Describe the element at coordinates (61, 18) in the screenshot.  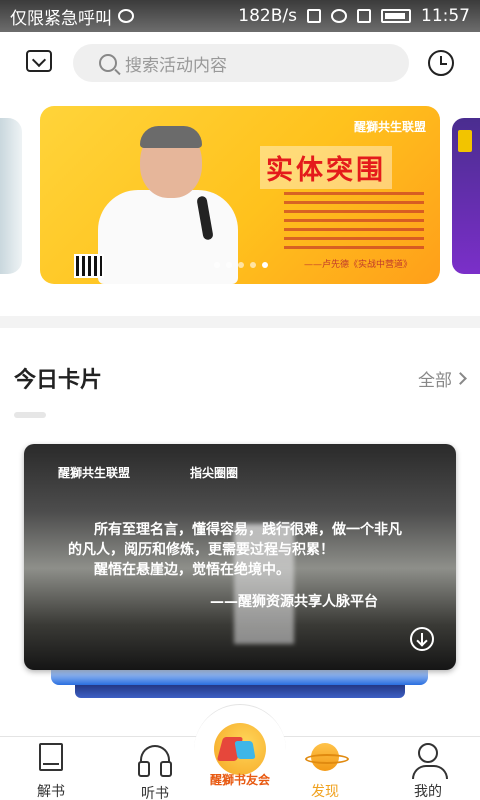
I see `carrier-text: 仅限紧急呼叫` at that location.